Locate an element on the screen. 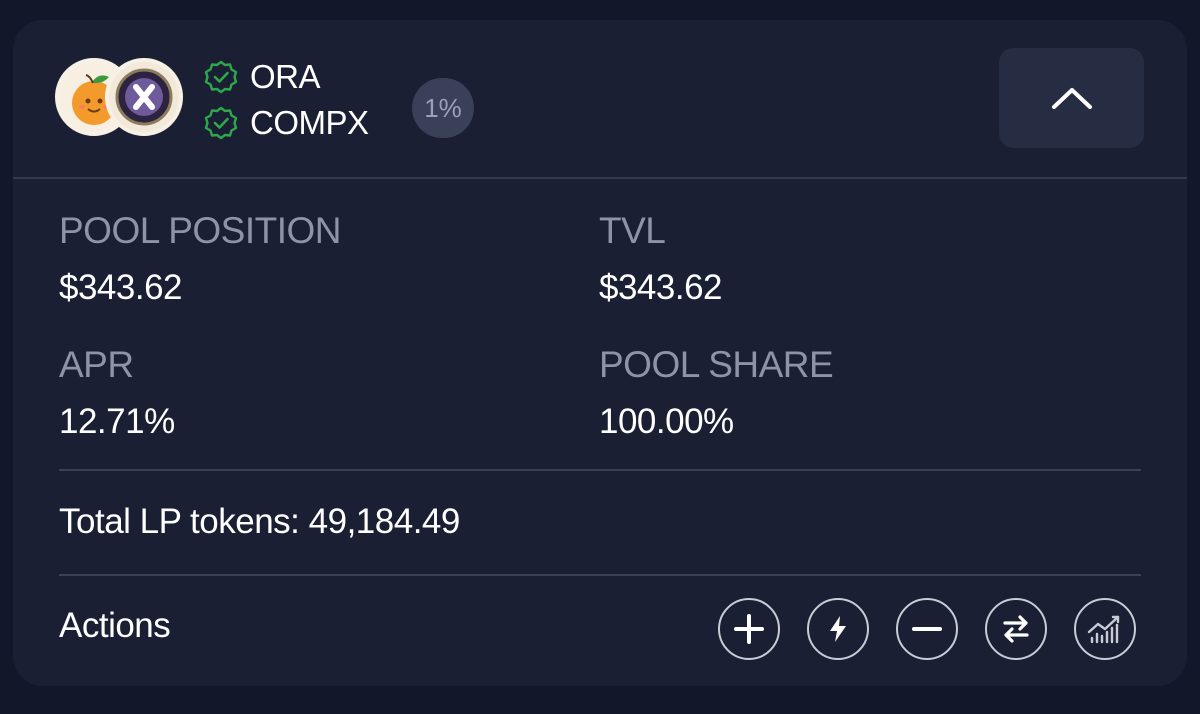 The height and width of the screenshot is (714, 1200). token-pair-avatars is located at coordinates (120, 99).